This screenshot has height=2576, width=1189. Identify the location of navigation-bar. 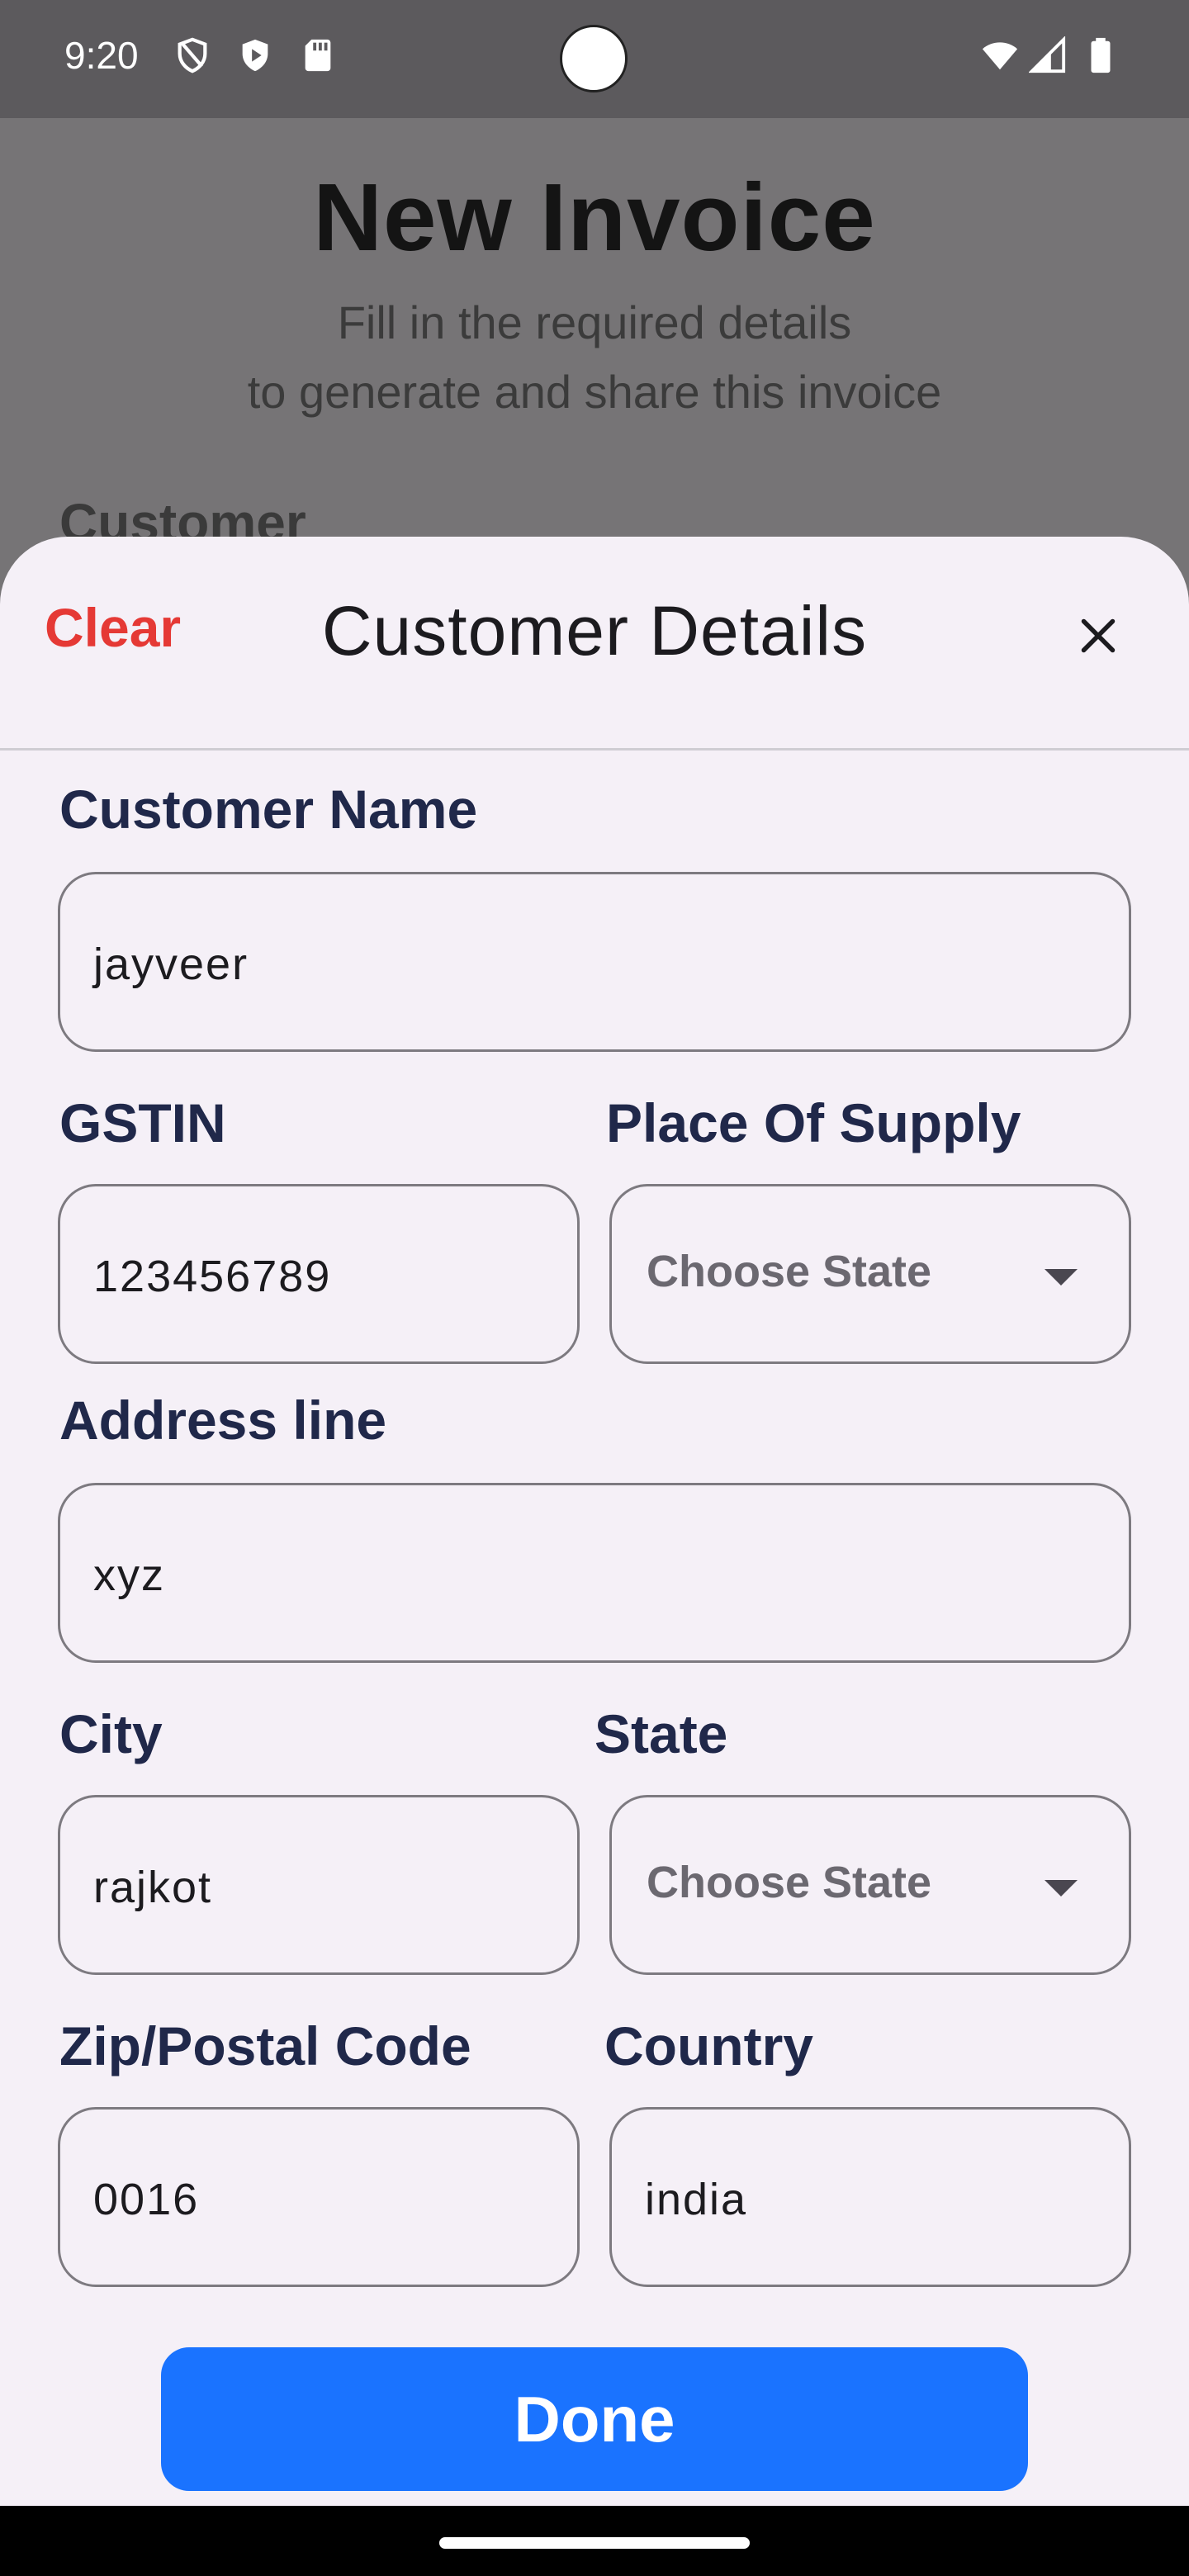
(594, 2541).